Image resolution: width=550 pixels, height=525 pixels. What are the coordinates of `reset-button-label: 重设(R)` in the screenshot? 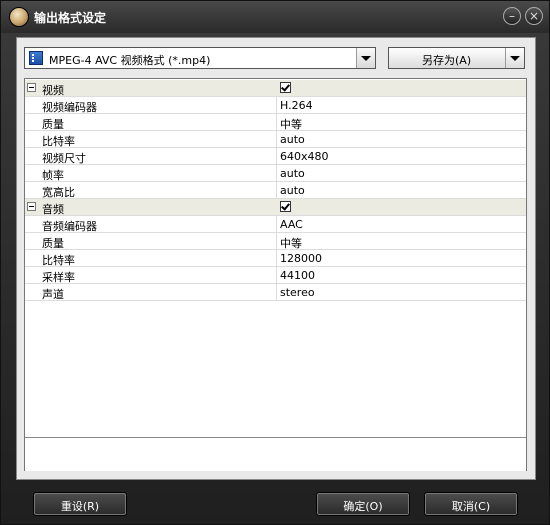 It's located at (80, 506).